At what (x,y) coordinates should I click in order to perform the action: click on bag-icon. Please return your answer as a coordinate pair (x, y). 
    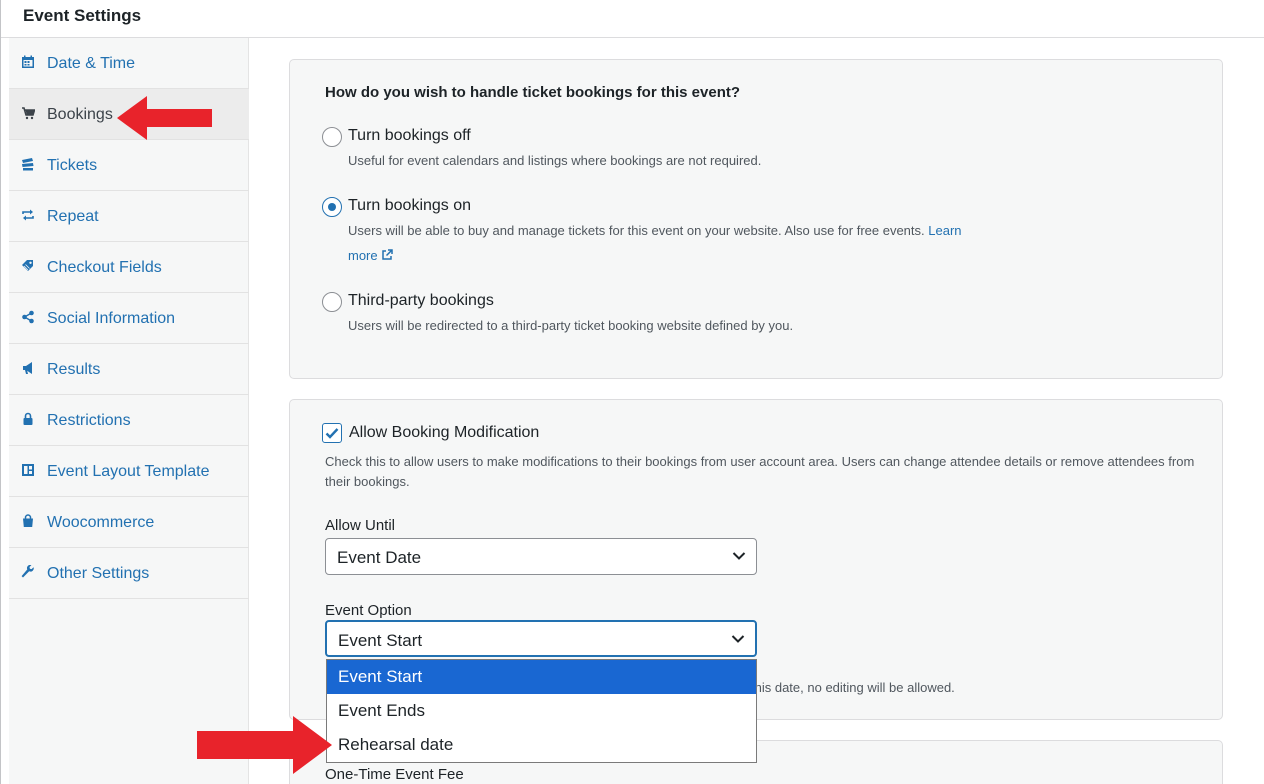
    Looking at the image, I should click on (28, 521).